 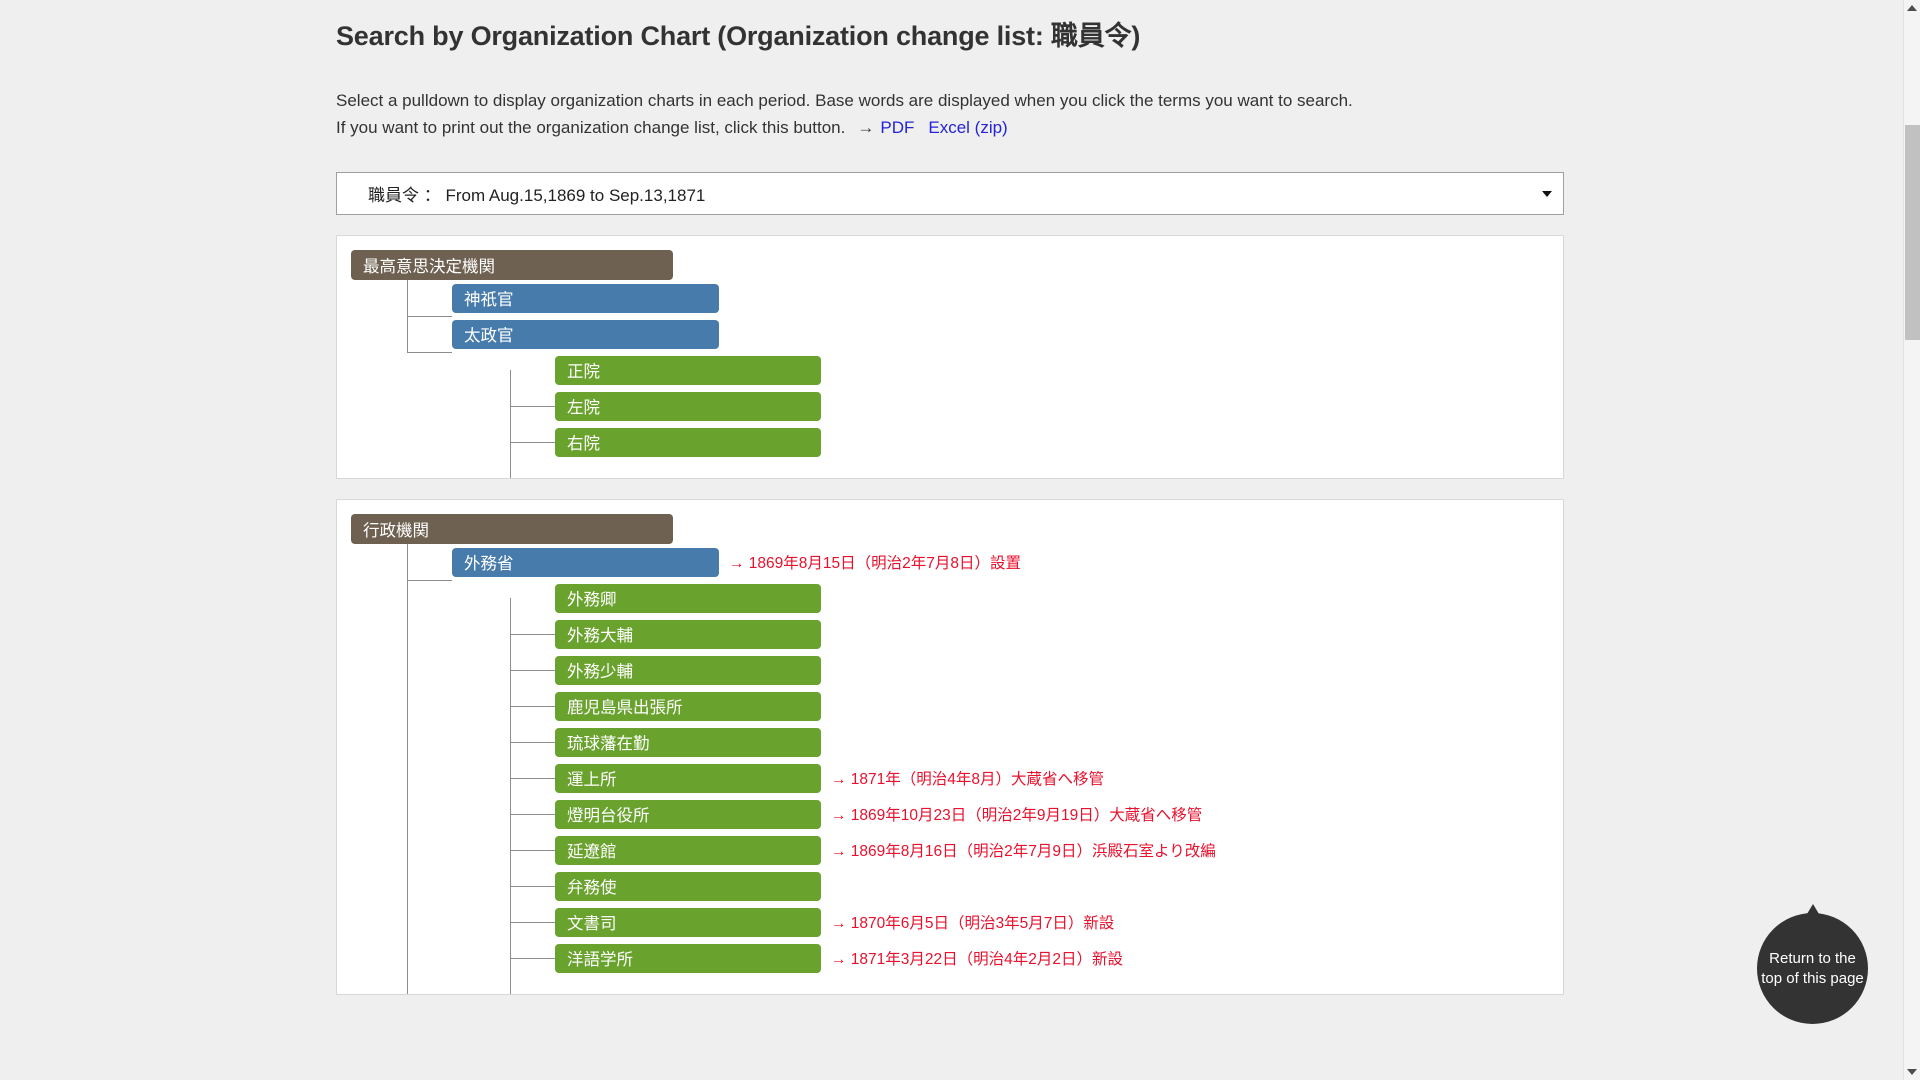 What do you see at coordinates (897, 127) in the screenshot?
I see `pdf-link: PDF` at bounding box center [897, 127].